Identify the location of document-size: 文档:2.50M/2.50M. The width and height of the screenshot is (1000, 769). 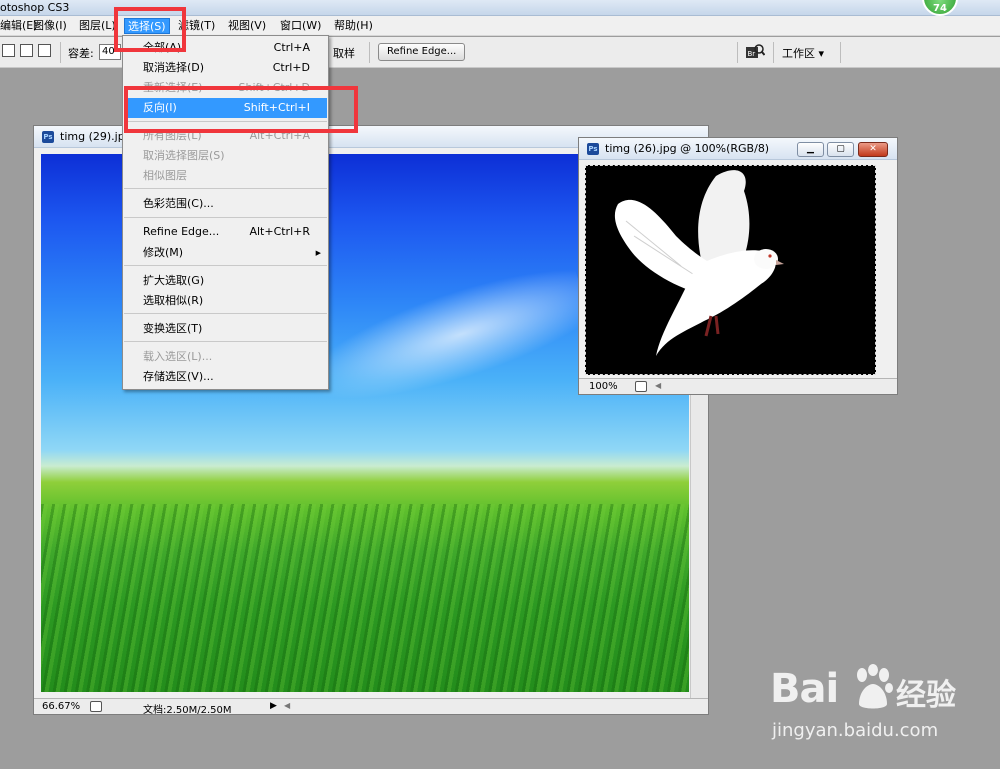
(187, 710).